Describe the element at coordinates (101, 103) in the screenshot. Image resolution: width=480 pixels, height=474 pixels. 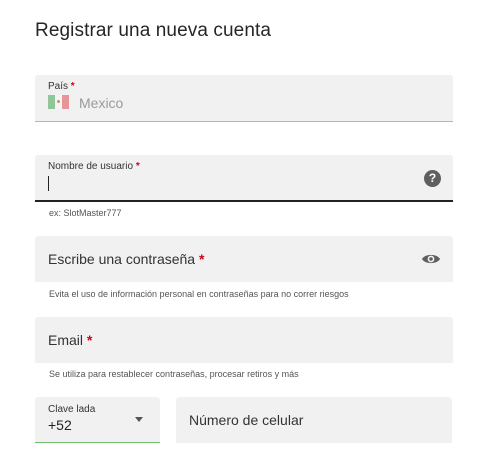
I see `country-value: Mexico` at that location.